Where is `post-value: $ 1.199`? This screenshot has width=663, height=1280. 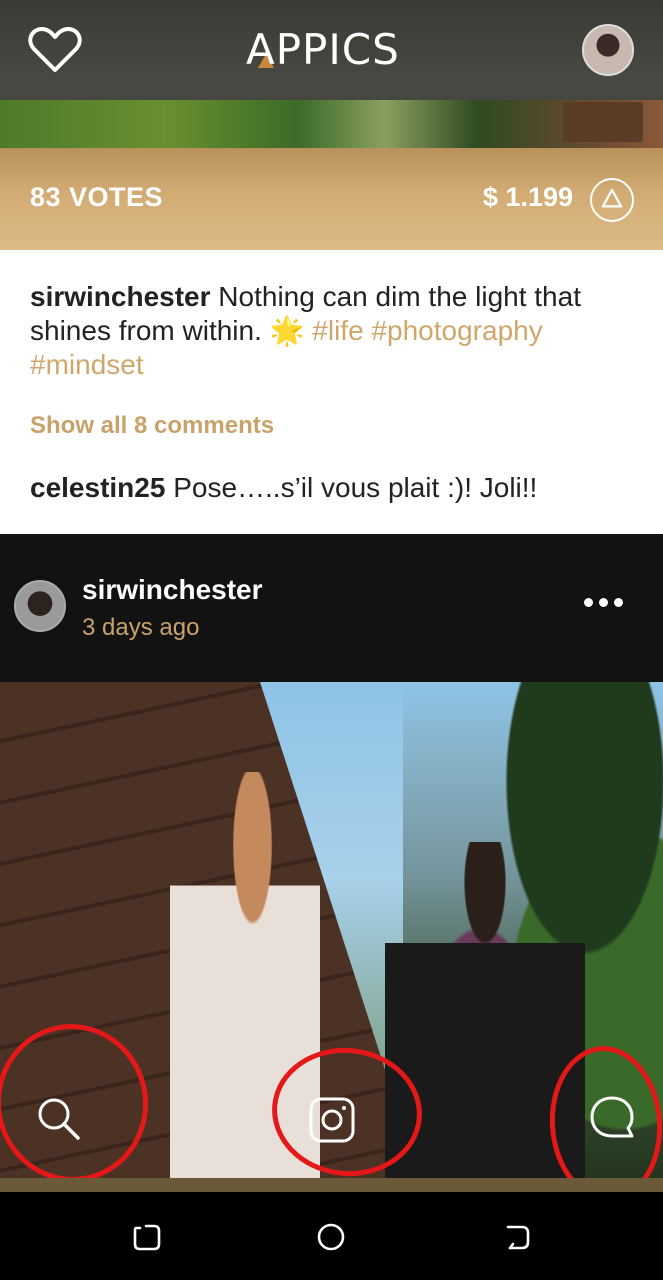
post-value: $ 1.199 is located at coordinates (527, 197).